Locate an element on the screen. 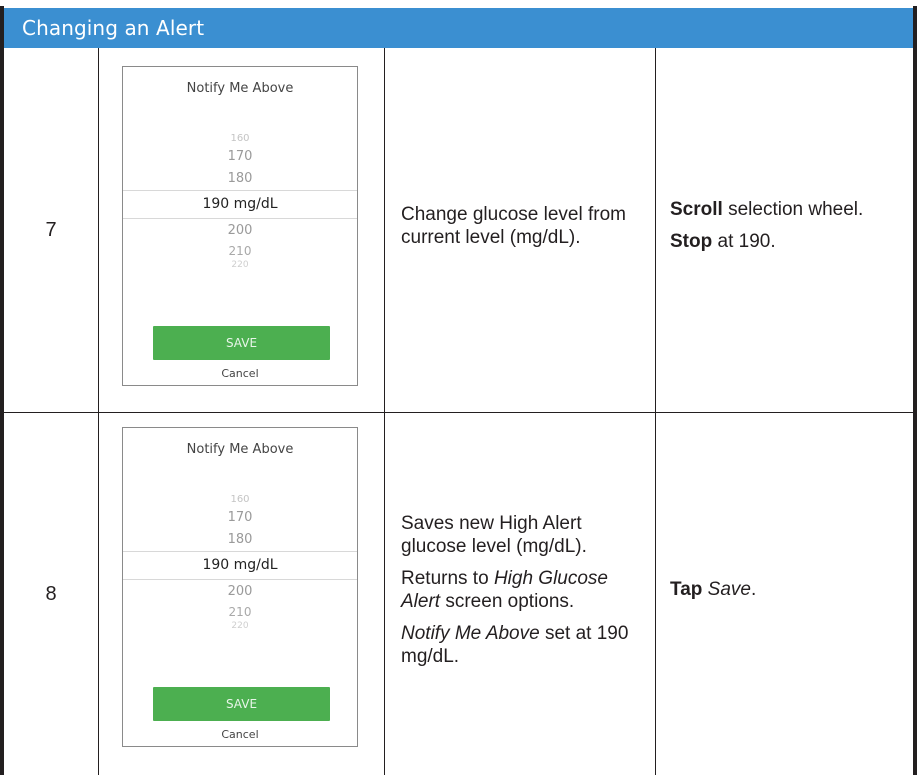  section-header: Changing an Alert is located at coordinates (458, 28).